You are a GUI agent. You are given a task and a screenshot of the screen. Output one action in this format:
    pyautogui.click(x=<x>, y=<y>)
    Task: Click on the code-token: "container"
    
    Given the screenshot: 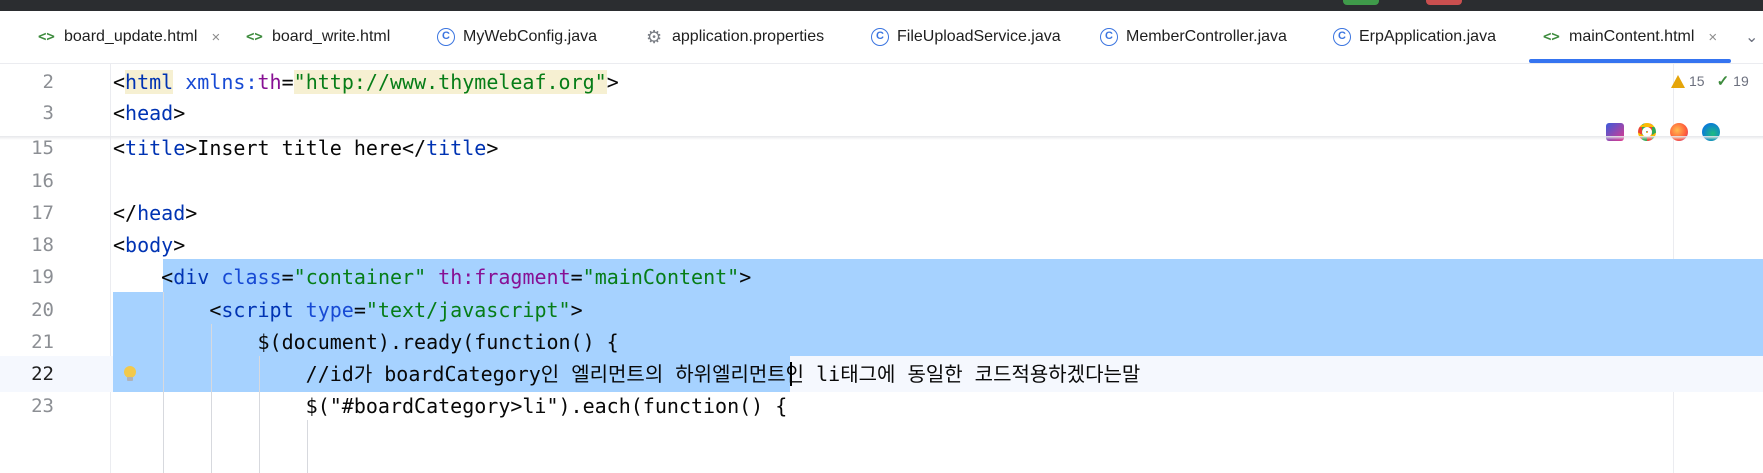 What is the action you would take?
    pyautogui.click(x=360, y=277)
    